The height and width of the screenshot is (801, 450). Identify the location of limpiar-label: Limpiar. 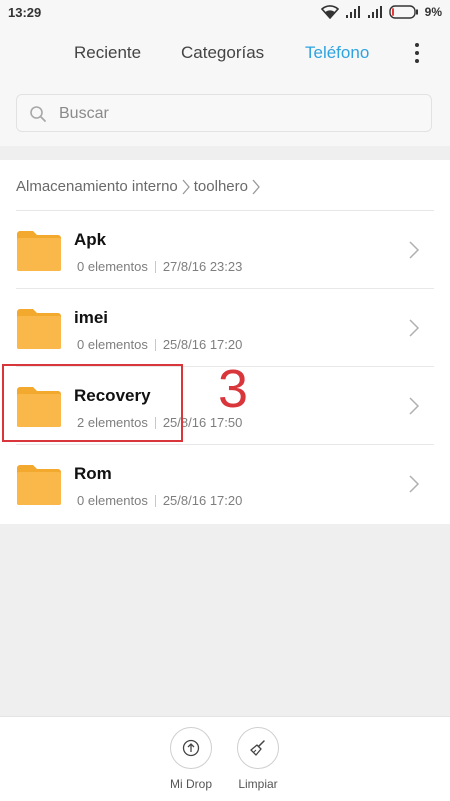
(258, 784).